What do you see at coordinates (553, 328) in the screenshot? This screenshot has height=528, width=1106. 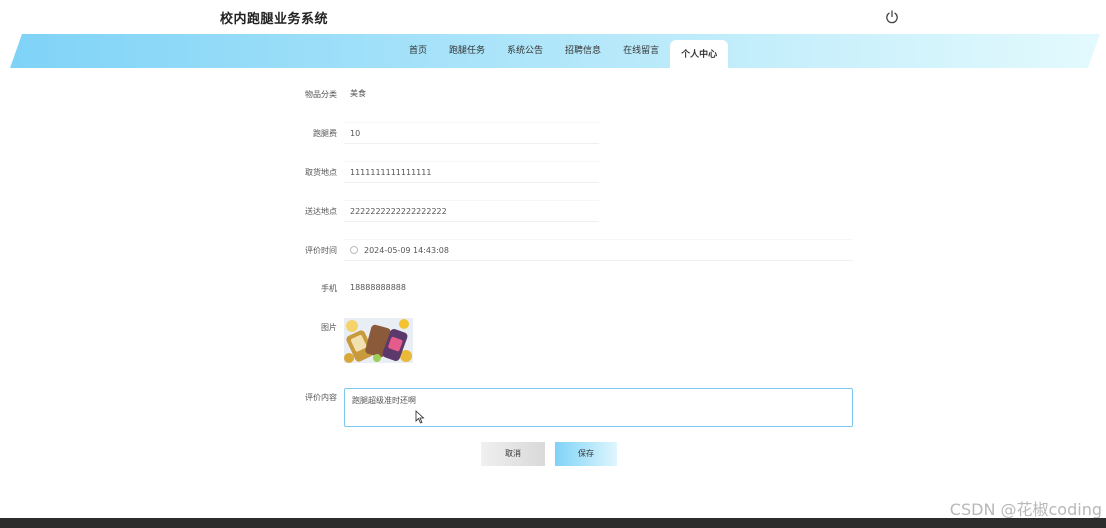 I see `form-row-image: 图片` at bounding box center [553, 328].